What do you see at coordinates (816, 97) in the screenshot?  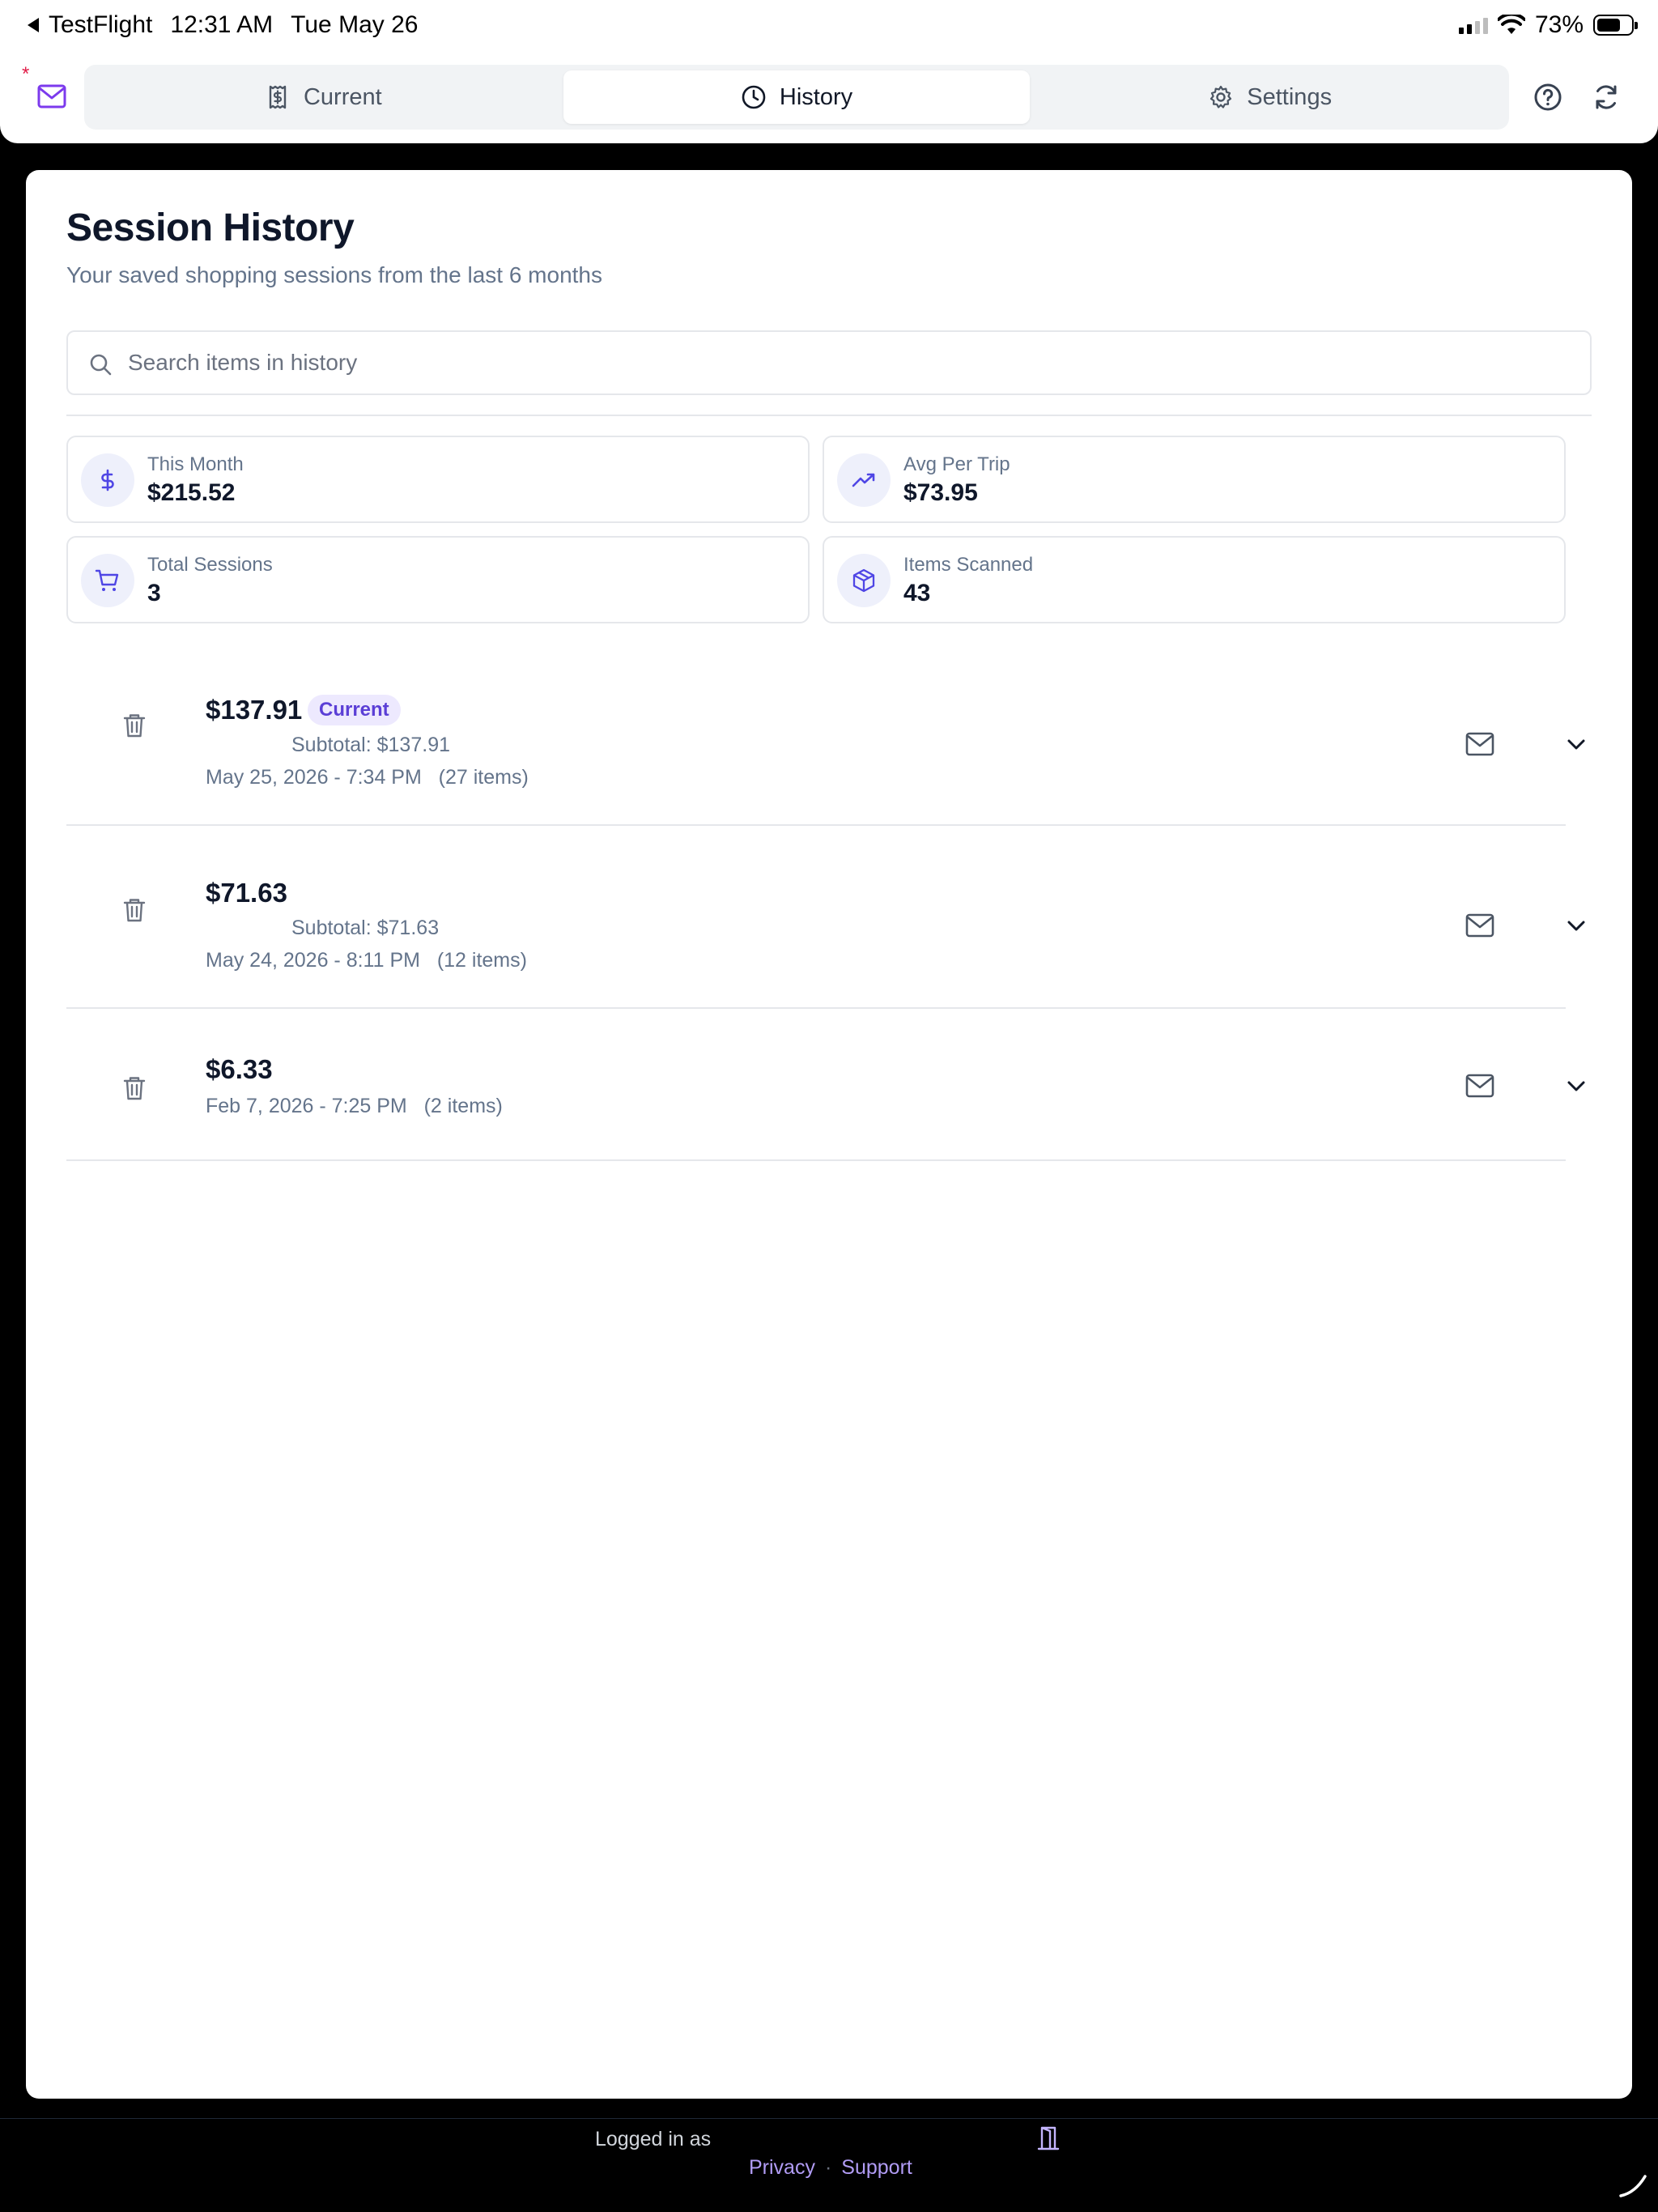 I see `tab-label: History` at bounding box center [816, 97].